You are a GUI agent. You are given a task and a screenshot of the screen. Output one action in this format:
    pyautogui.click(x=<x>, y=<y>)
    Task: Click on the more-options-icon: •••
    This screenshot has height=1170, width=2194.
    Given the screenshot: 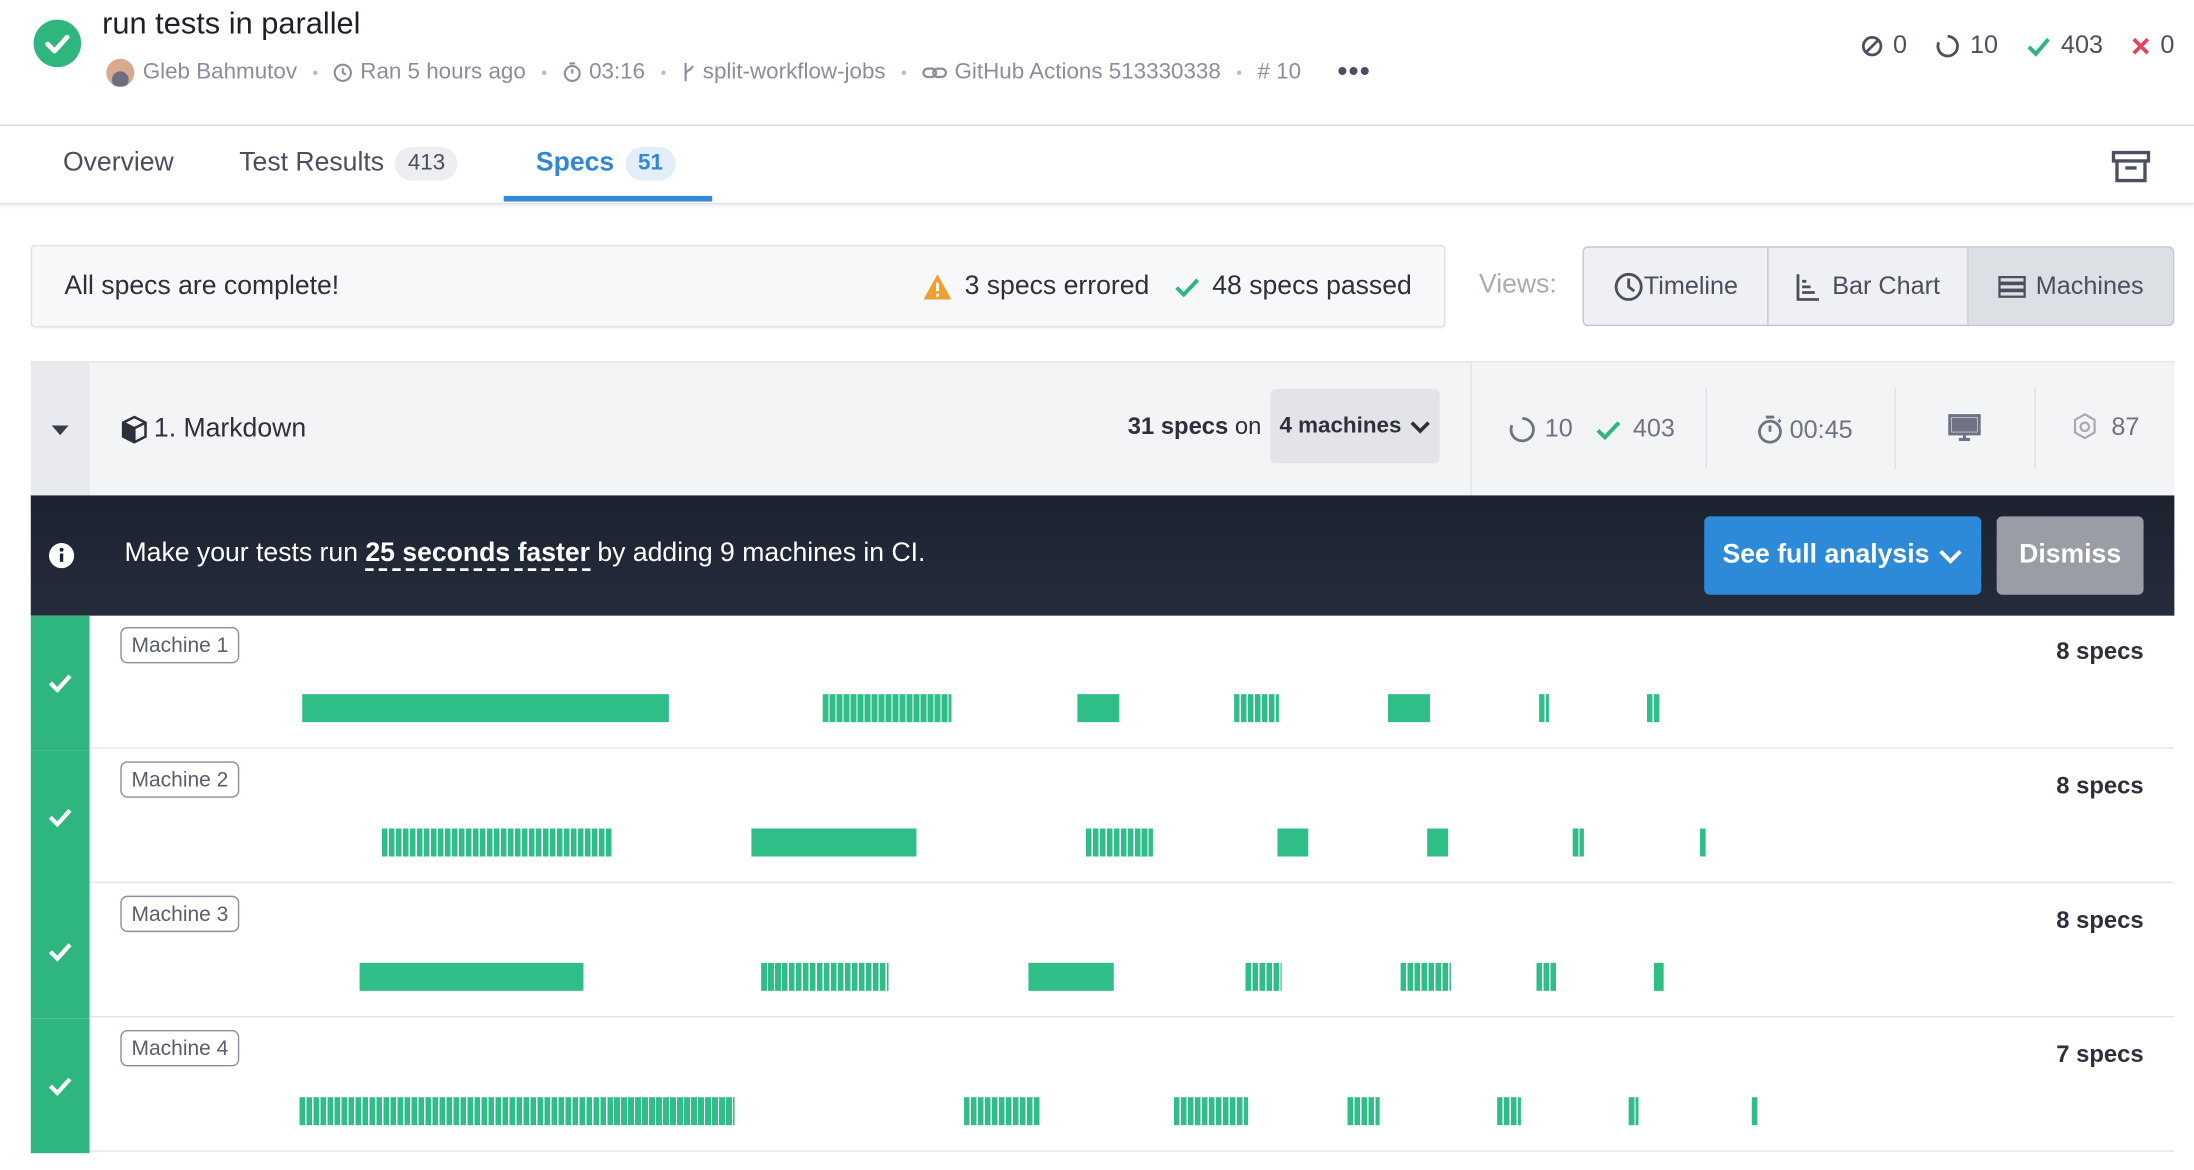 What is the action you would take?
    pyautogui.click(x=1354, y=72)
    